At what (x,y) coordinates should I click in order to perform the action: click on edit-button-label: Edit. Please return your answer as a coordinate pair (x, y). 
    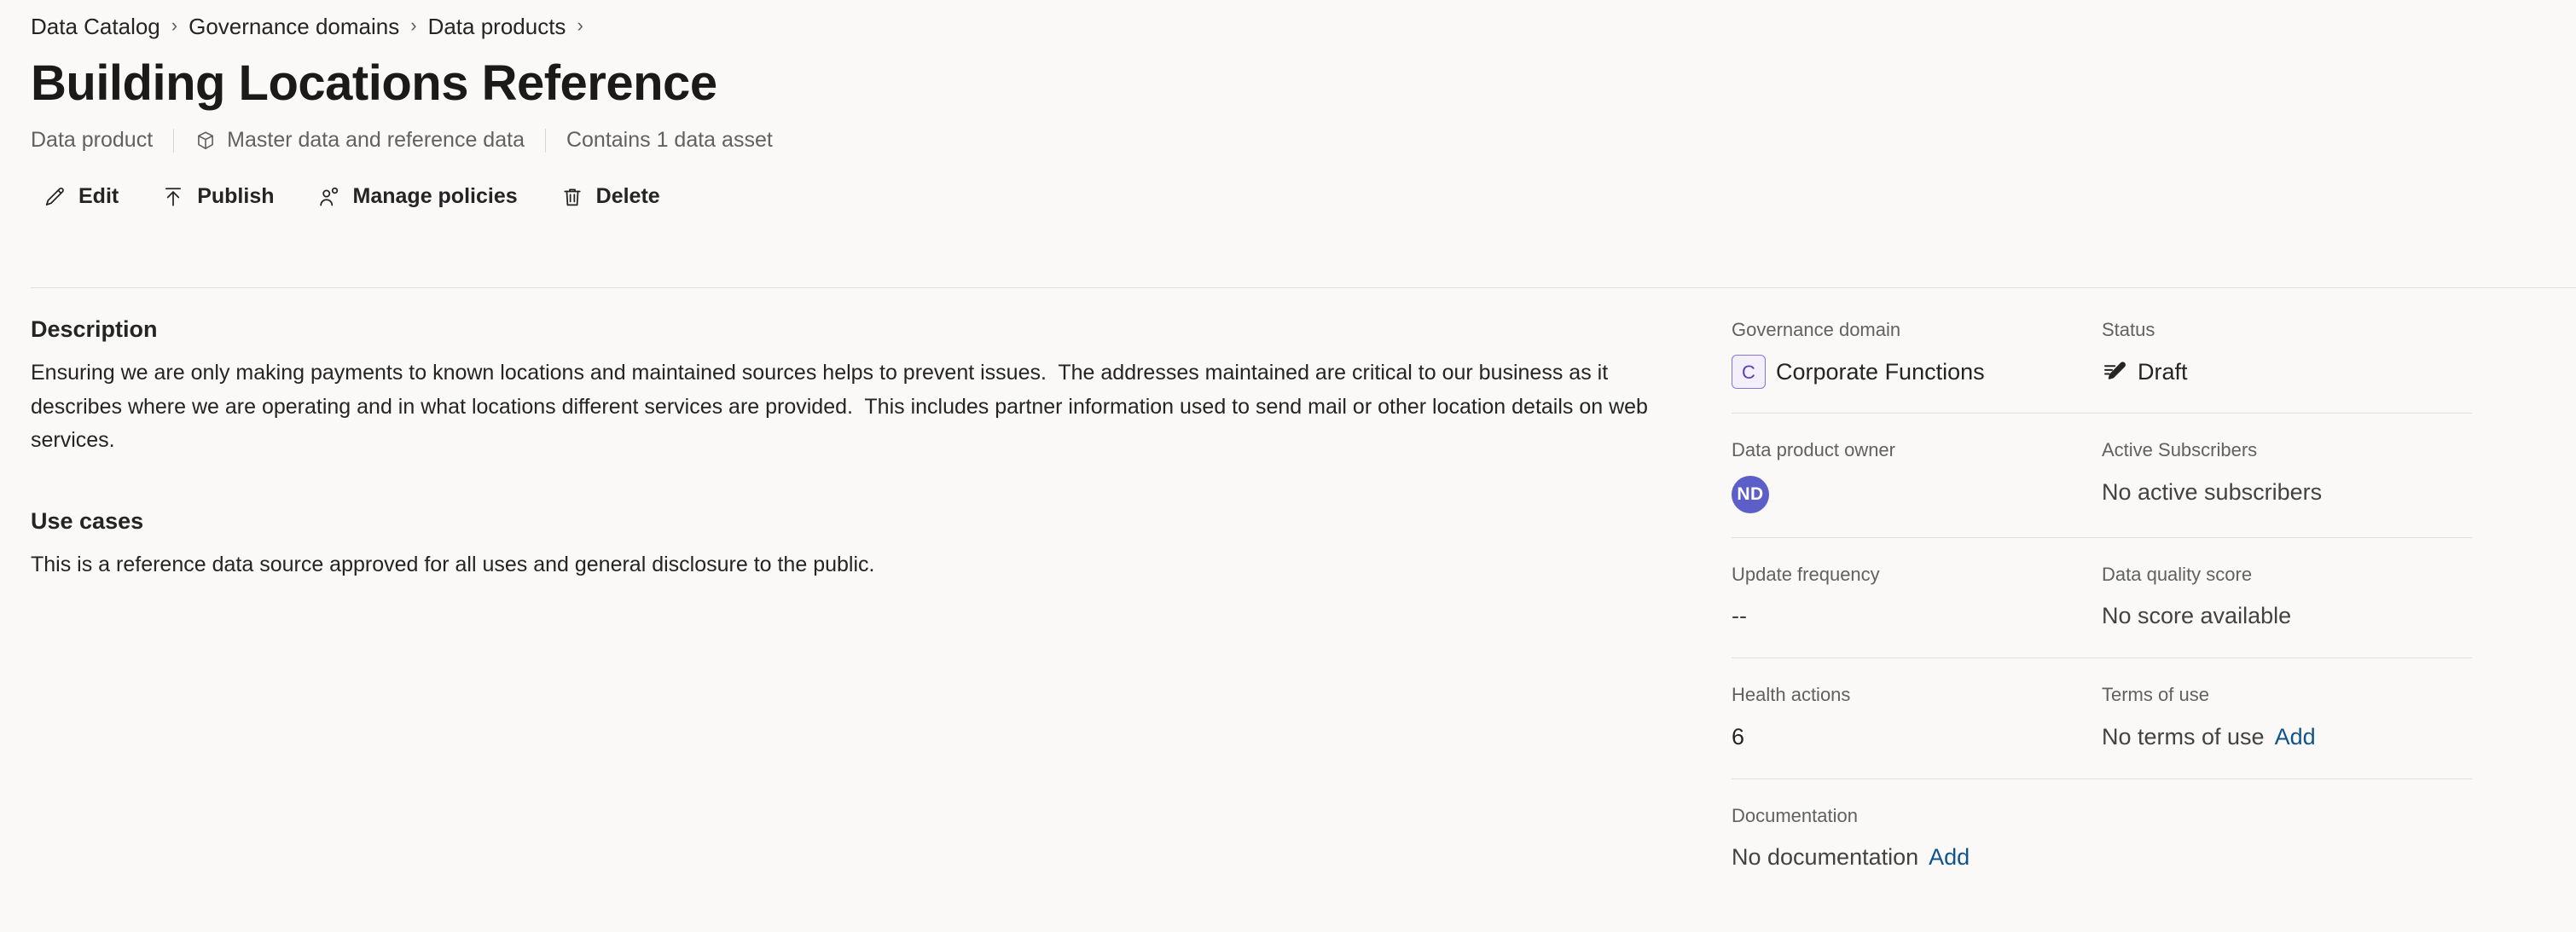
    Looking at the image, I should click on (98, 196).